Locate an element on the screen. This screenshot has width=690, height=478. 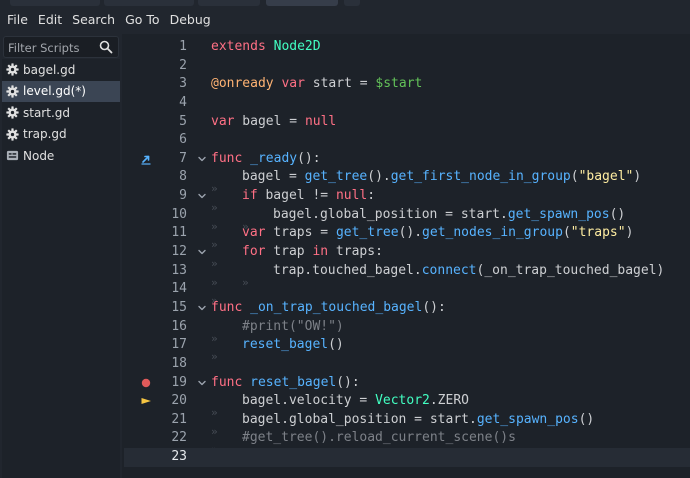
code-token: _ready is located at coordinates (274, 158).